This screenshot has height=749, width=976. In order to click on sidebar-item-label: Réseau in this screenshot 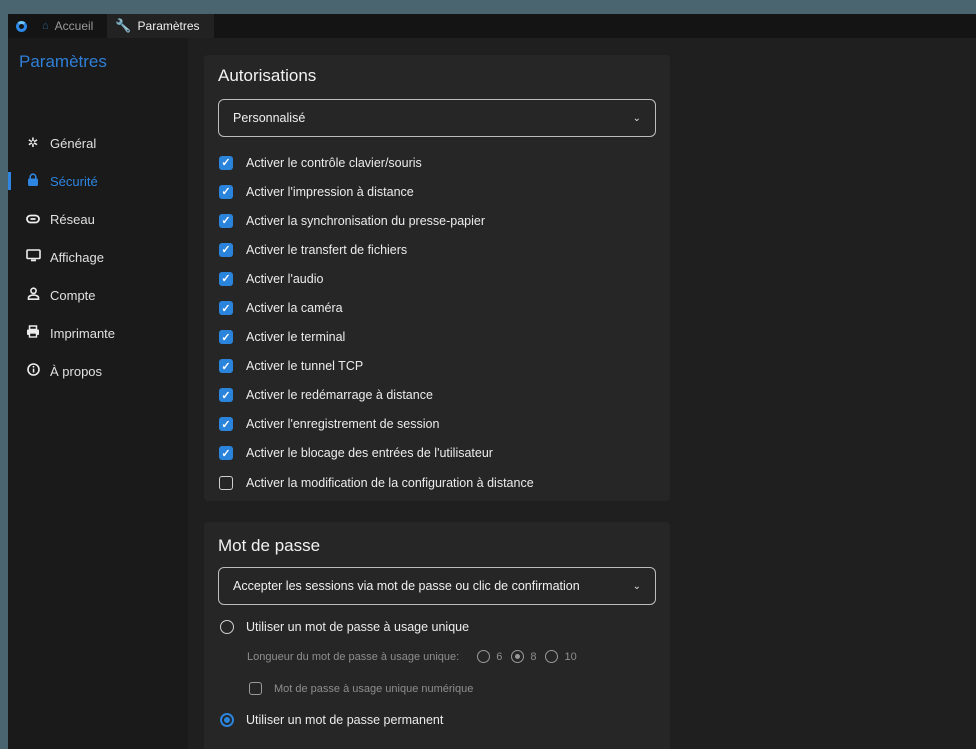, I will do `click(72, 219)`.